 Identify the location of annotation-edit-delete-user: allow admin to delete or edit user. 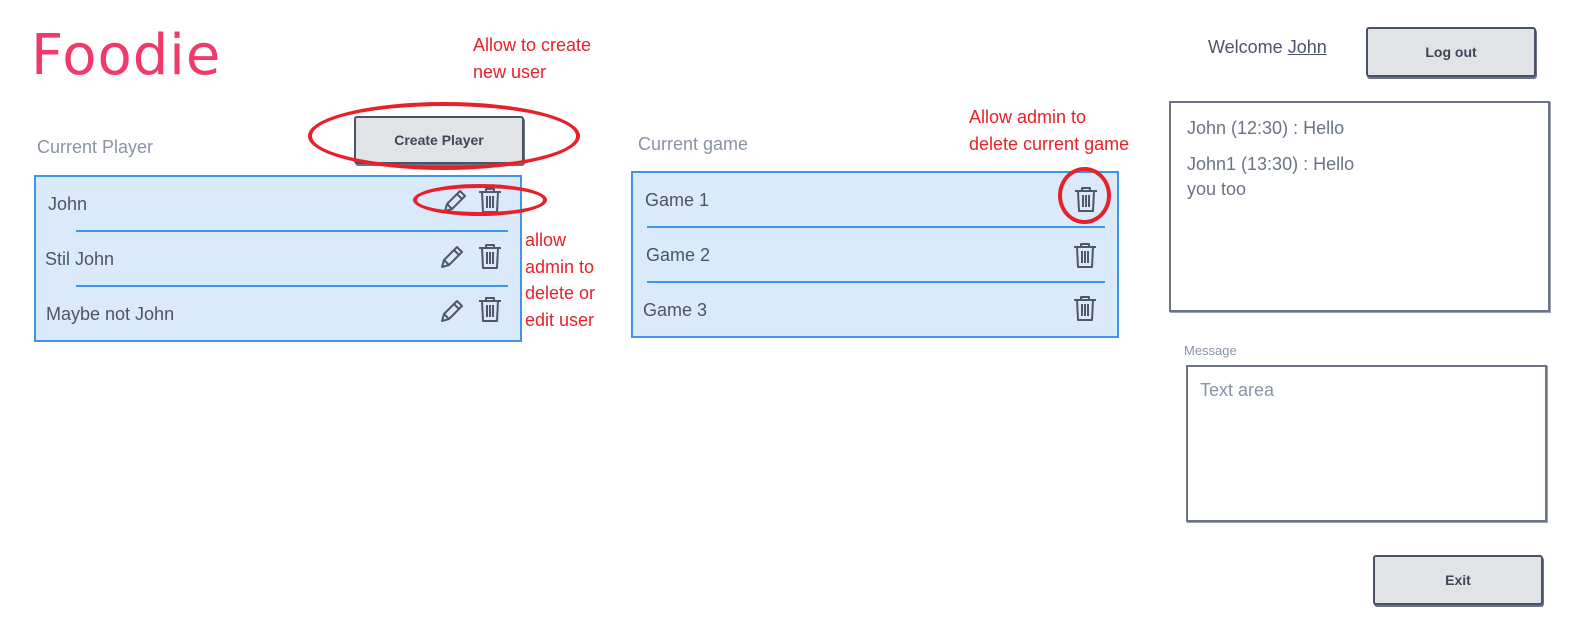
(560, 280).